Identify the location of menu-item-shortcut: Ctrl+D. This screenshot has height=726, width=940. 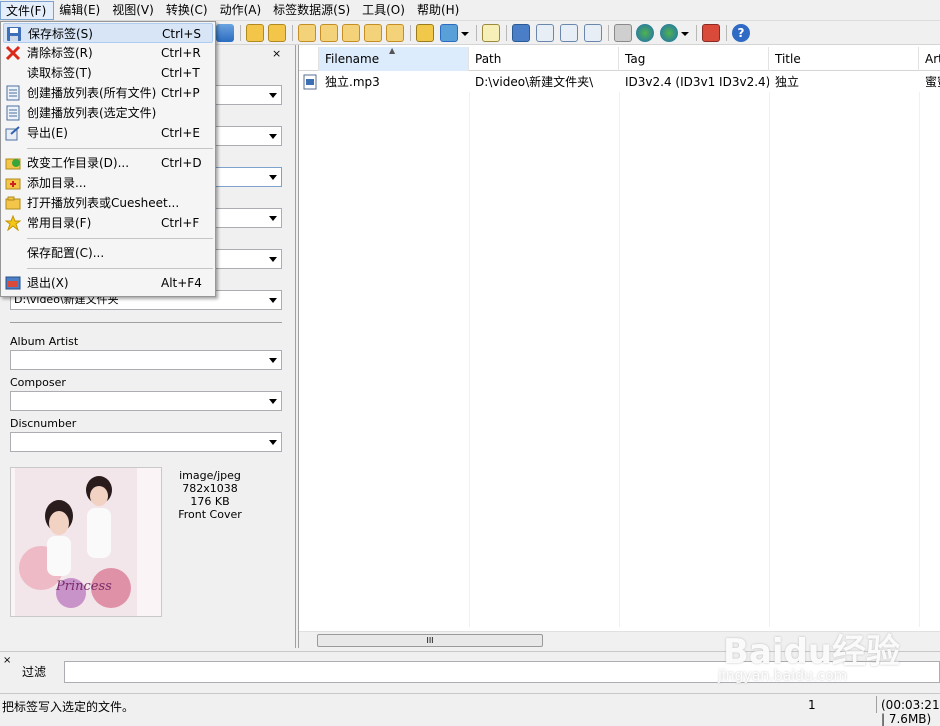
(181, 163).